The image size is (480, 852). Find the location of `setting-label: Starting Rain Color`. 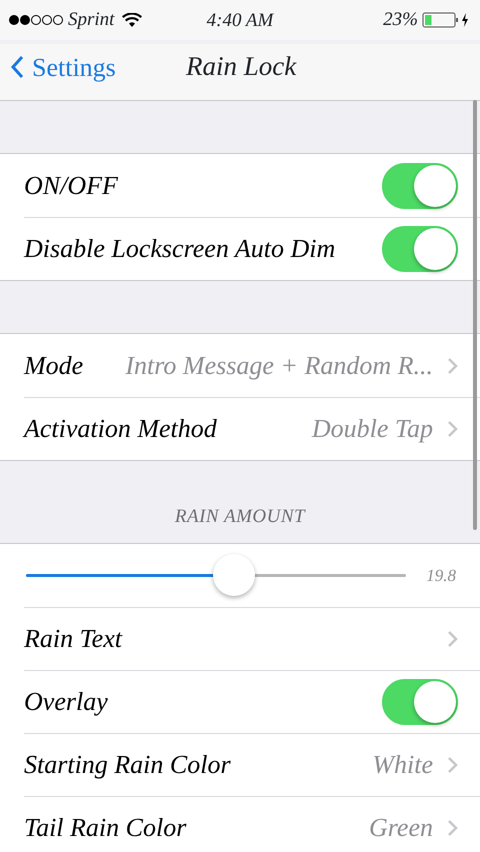

setting-label: Starting Rain Color is located at coordinates (127, 765).